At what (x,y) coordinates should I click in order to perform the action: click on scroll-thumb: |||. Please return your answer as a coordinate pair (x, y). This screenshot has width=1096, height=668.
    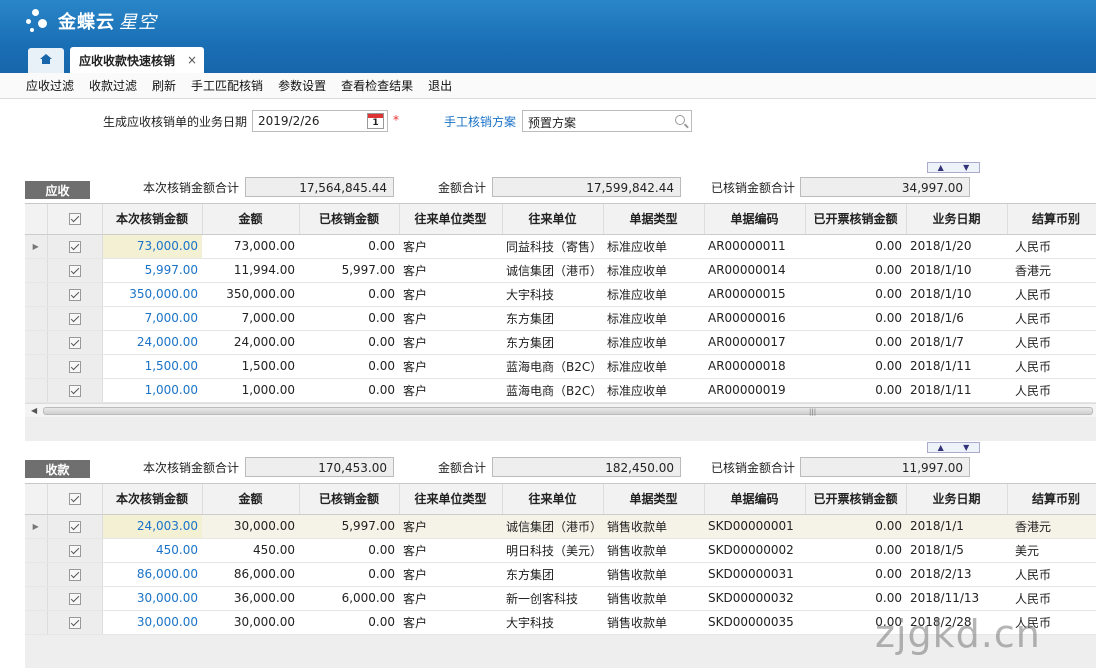
    Looking at the image, I should click on (568, 411).